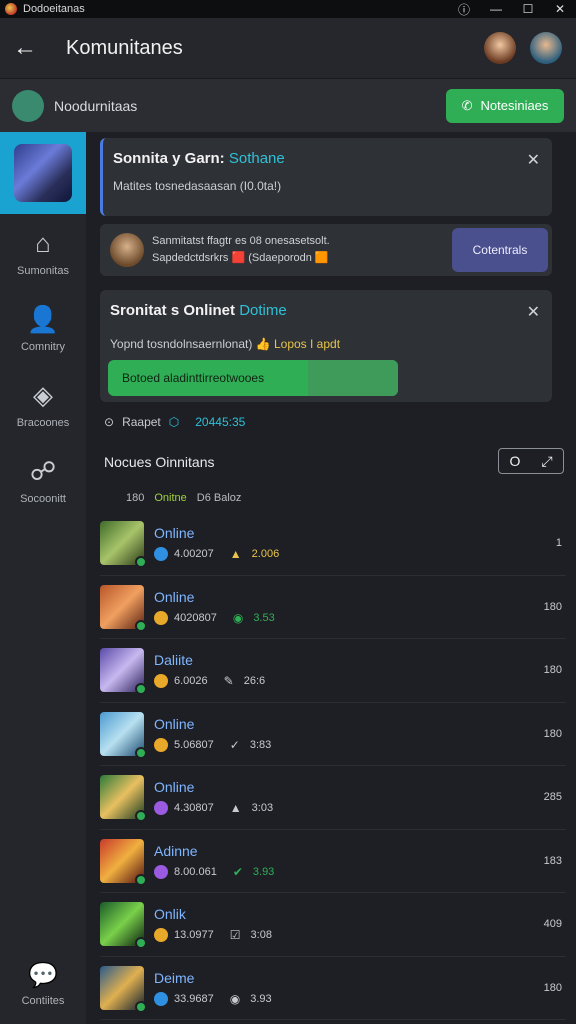 This screenshot has height=1024, width=576. What do you see at coordinates (43, 470) in the screenshot?
I see `group-icon: ☍` at bounding box center [43, 470].